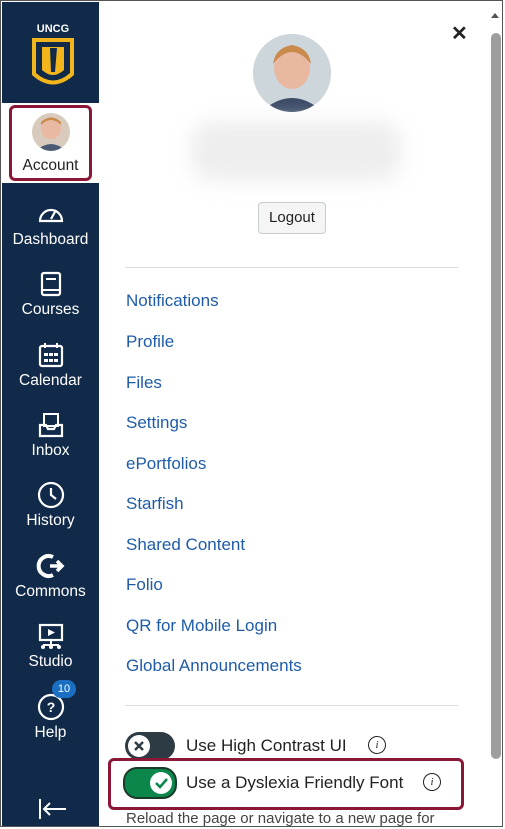 This screenshot has width=505, height=829. What do you see at coordinates (50, 566) in the screenshot?
I see `commons-icon` at bounding box center [50, 566].